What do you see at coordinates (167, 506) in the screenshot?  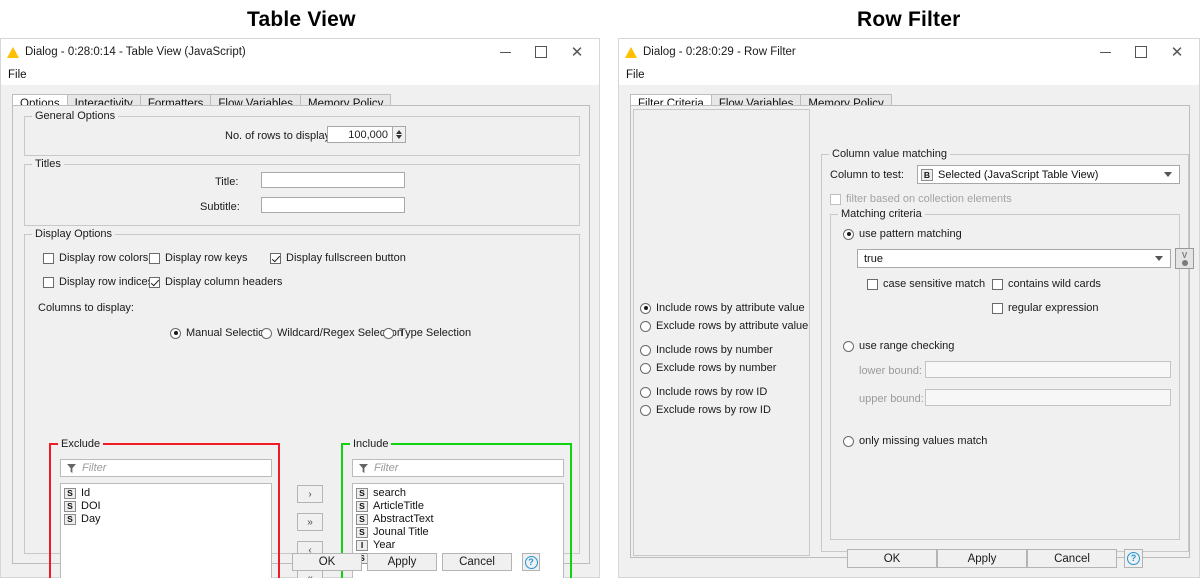 I see `list-item: S DOI` at bounding box center [167, 506].